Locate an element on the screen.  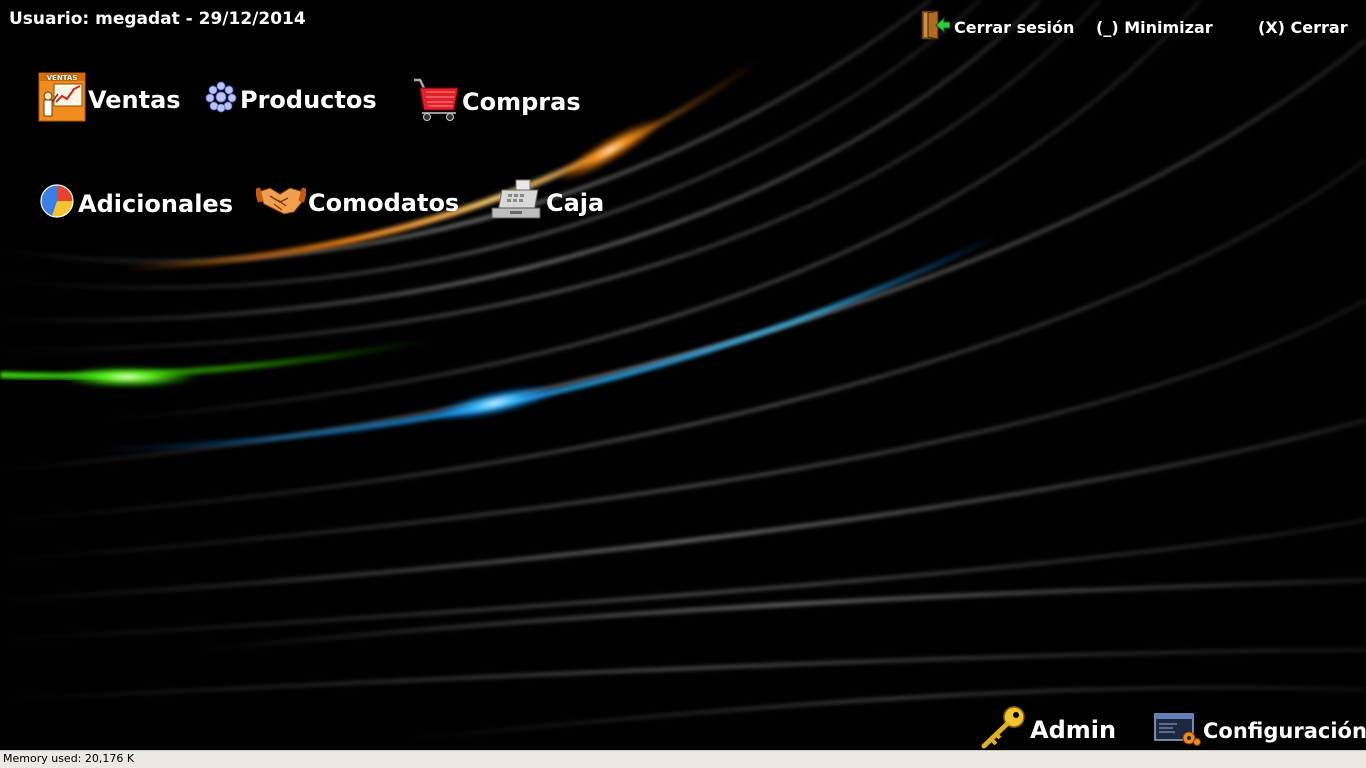
menu-label-adicionales: Adicionales is located at coordinates (155, 204).